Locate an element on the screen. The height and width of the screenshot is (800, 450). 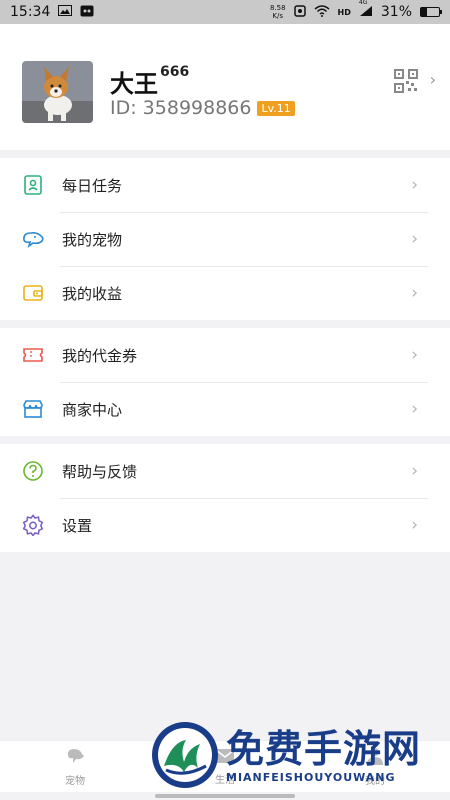
avatar is located at coordinates (57, 92).